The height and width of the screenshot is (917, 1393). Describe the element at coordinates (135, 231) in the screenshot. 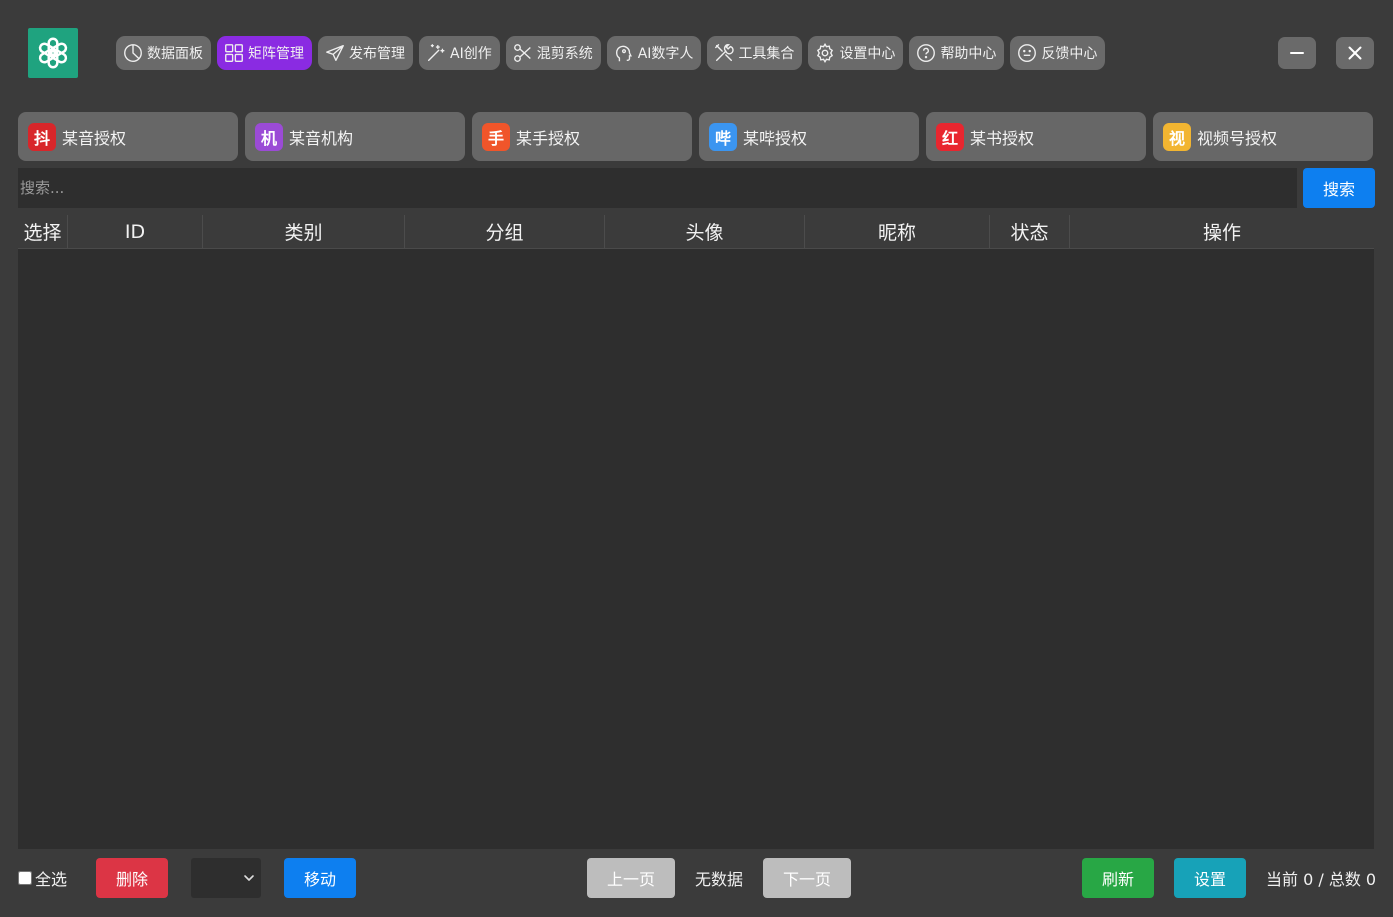

I see `column-header-id: ID` at that location.